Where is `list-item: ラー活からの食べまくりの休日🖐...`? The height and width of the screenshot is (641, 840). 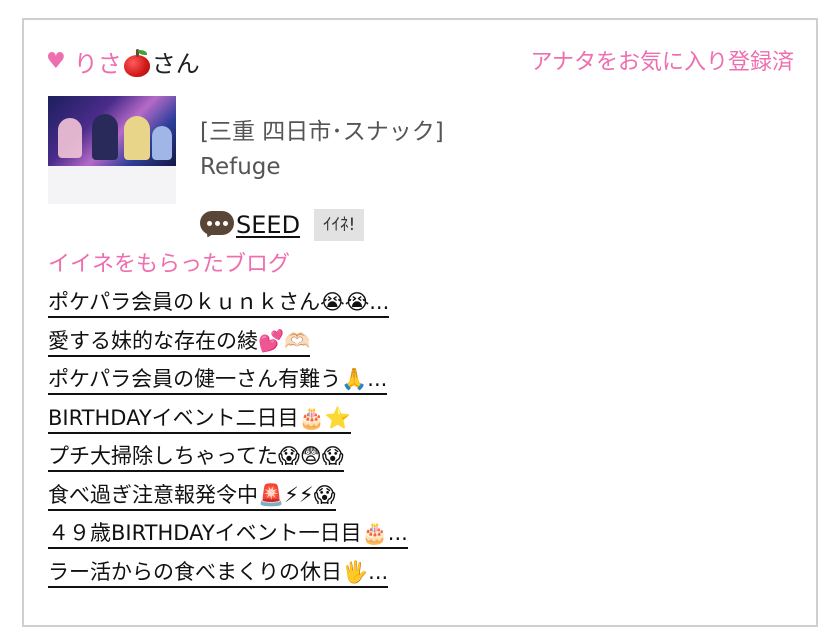 list-item: ラー活からの食べまくりの休日🖐... is located at coordinates (418, 577).